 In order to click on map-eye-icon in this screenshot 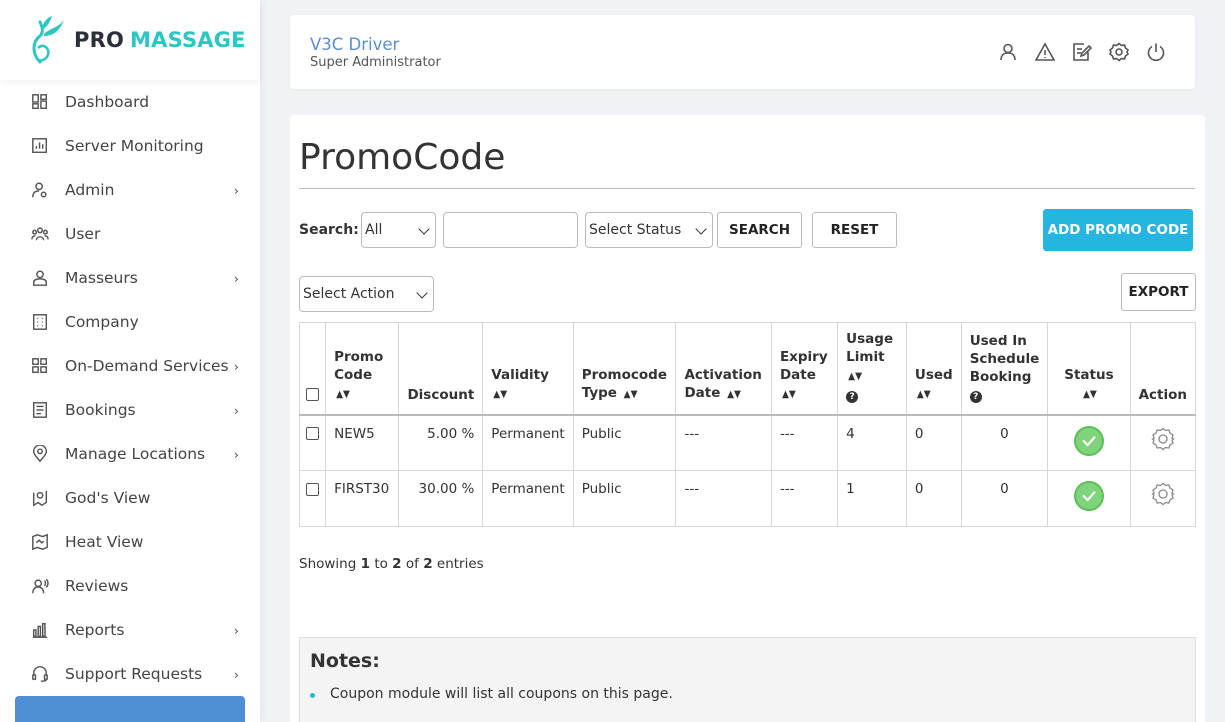, I will do `click(40, 498)`.